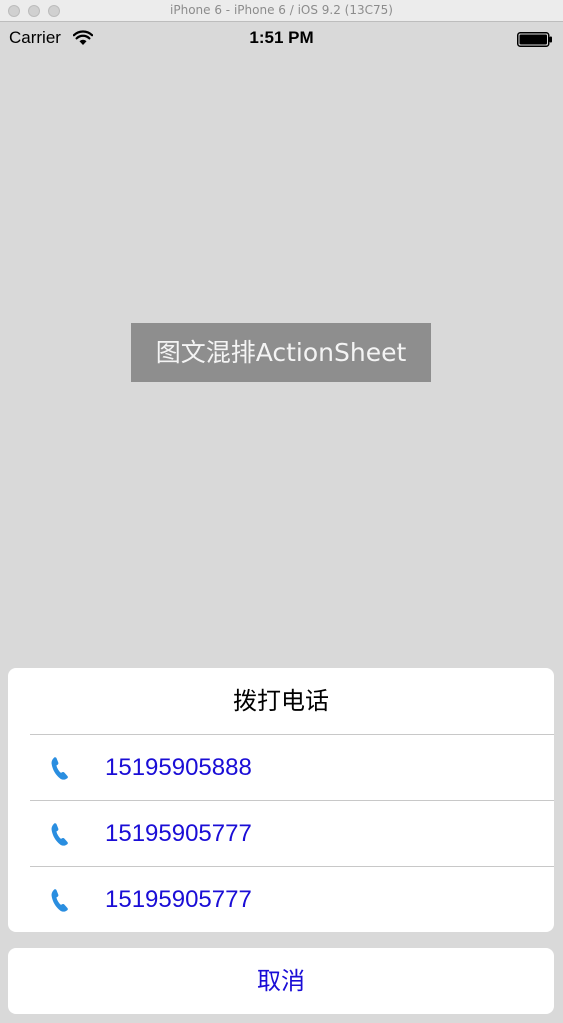 Image resolution: width=563 pixels, height=1023 pixels. I want to click on image-text-actionsheet-button: 图文混排ActionSheet, so click(281, 352).